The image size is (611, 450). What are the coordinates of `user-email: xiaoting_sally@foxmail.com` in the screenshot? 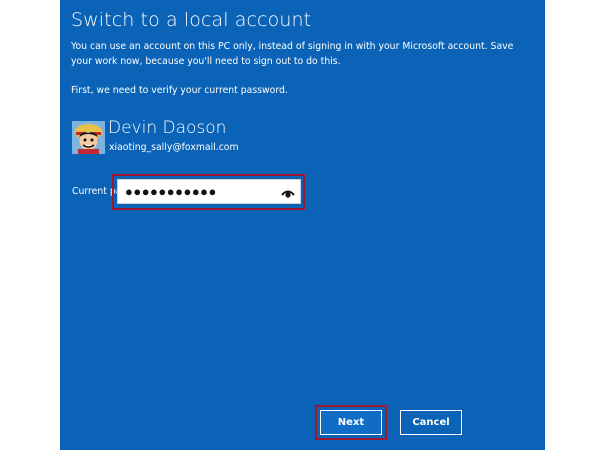 It's located at (174, 147).